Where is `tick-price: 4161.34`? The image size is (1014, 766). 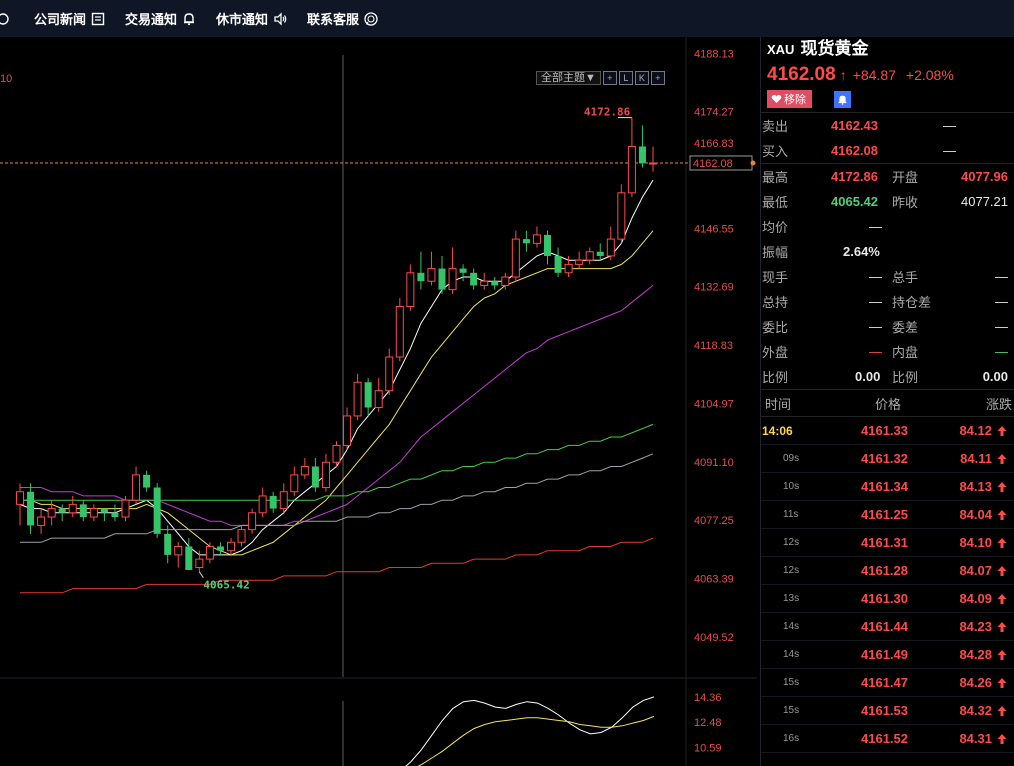 tick-price: 4161.34 is located at coordinates (884, 486).